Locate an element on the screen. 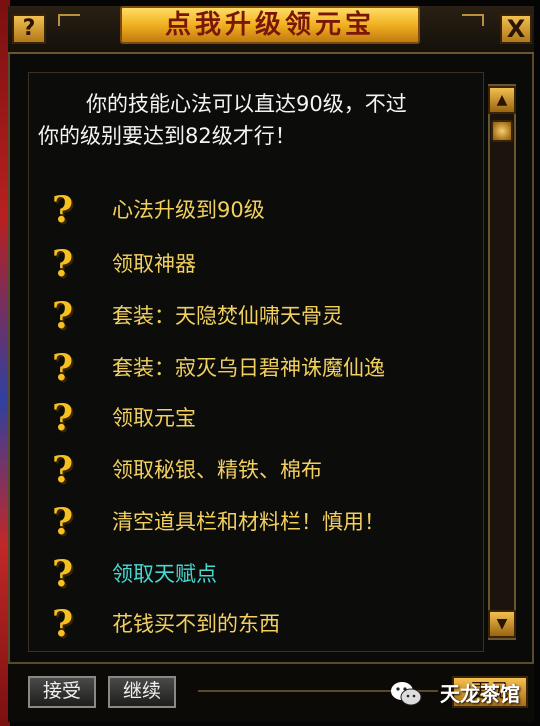  option-item: ? 清空道具栏和材料栏！慎用！ is located at coordinates (262, 522).